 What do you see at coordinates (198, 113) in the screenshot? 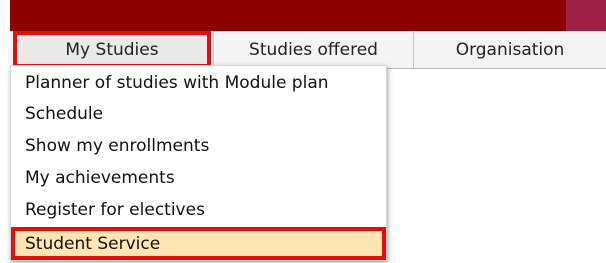
I see `menu-item-schedule: Schedule` at bounding box center [198, 113].